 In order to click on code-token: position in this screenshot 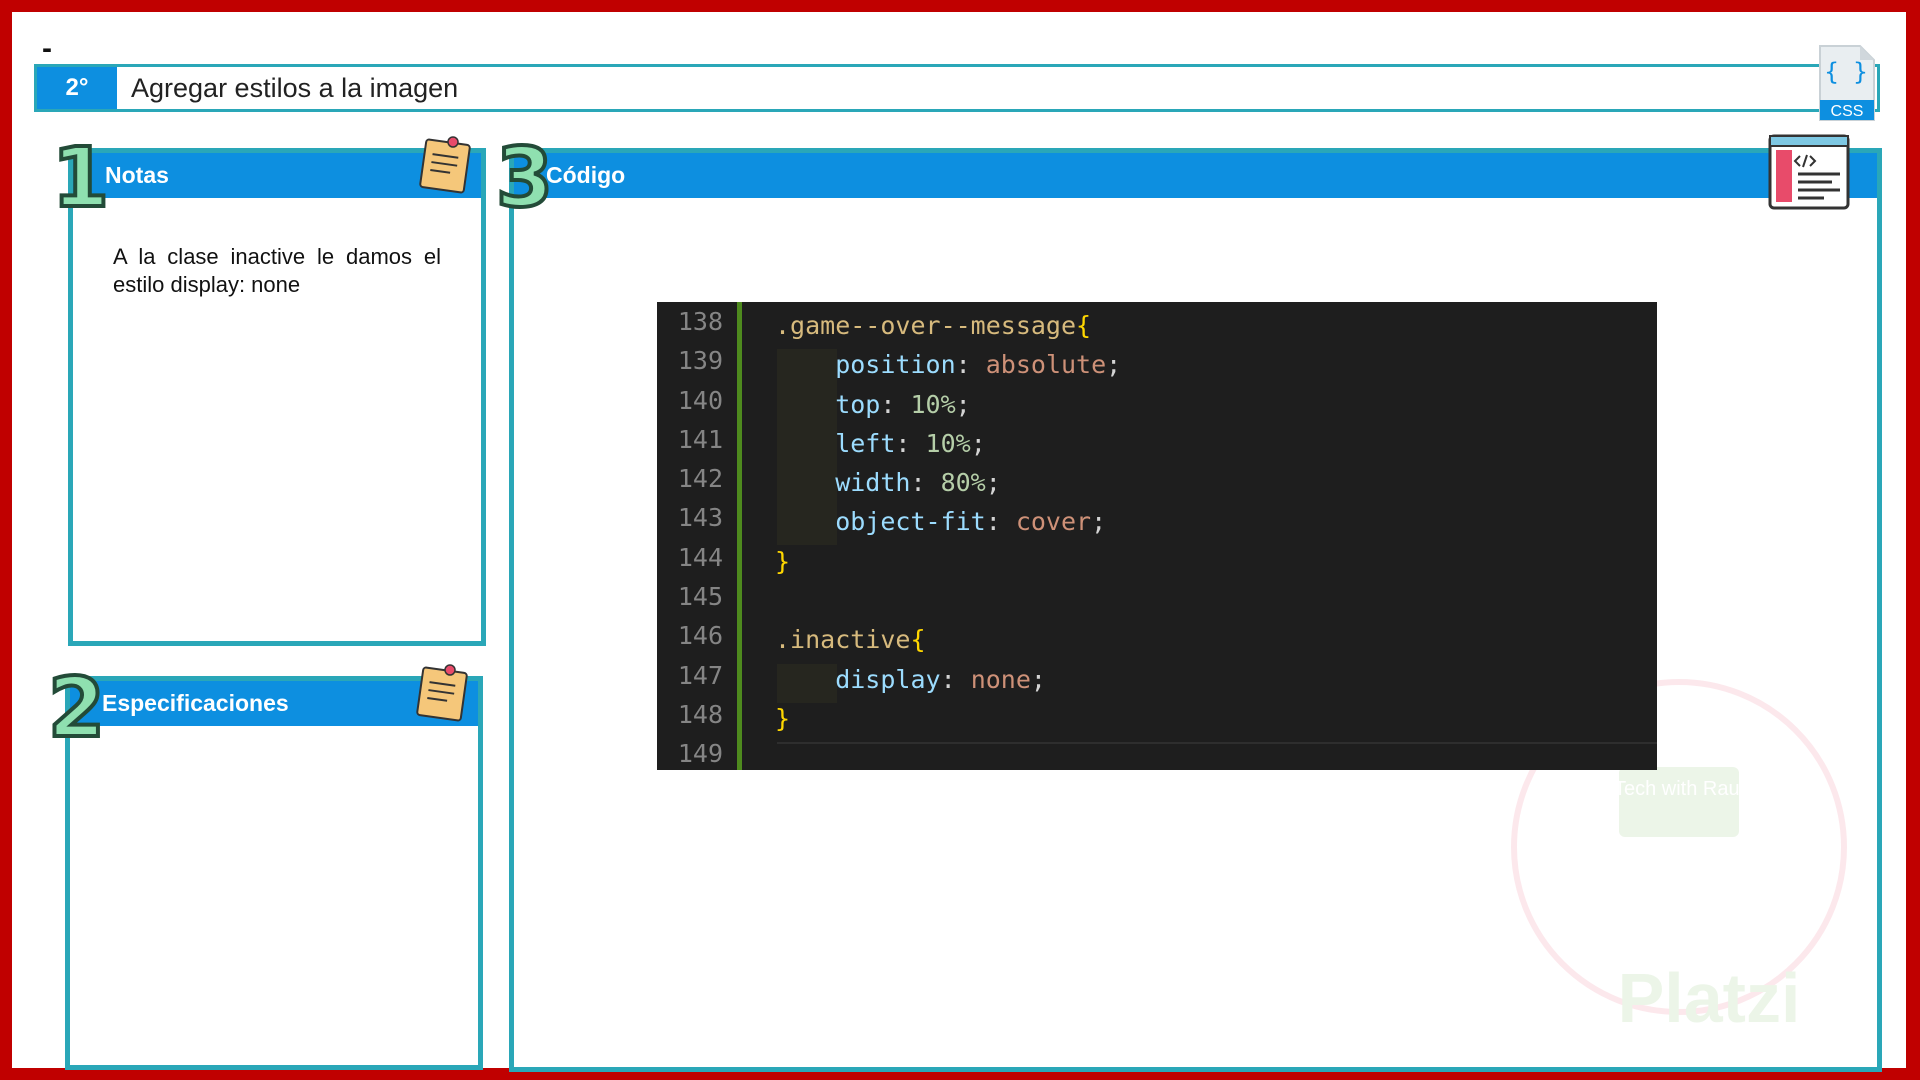, I will do `click(865, 365)`.